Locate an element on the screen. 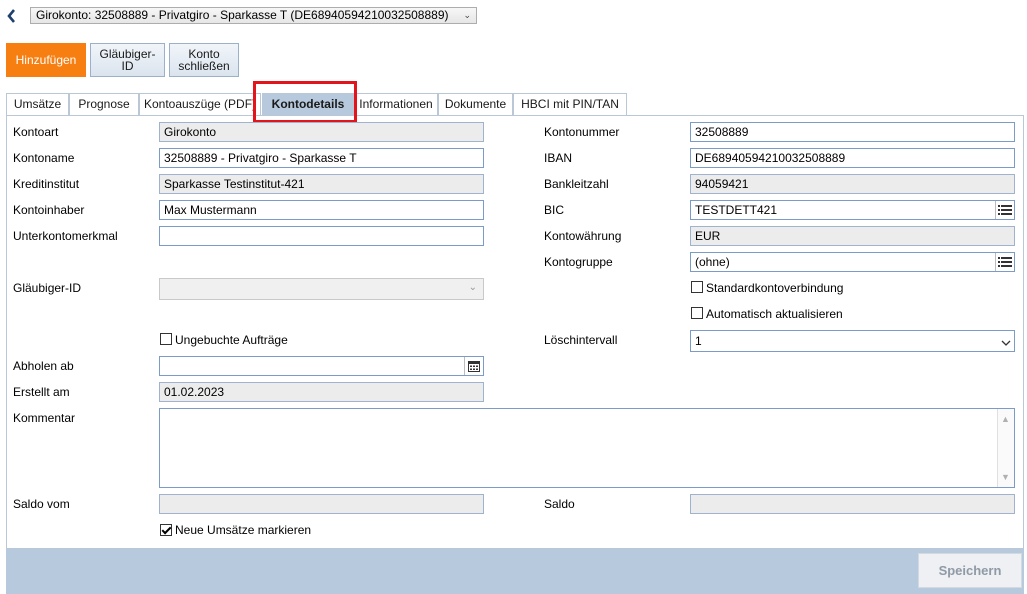  close-account-line2: schließen is located at coordinates (204, 66).